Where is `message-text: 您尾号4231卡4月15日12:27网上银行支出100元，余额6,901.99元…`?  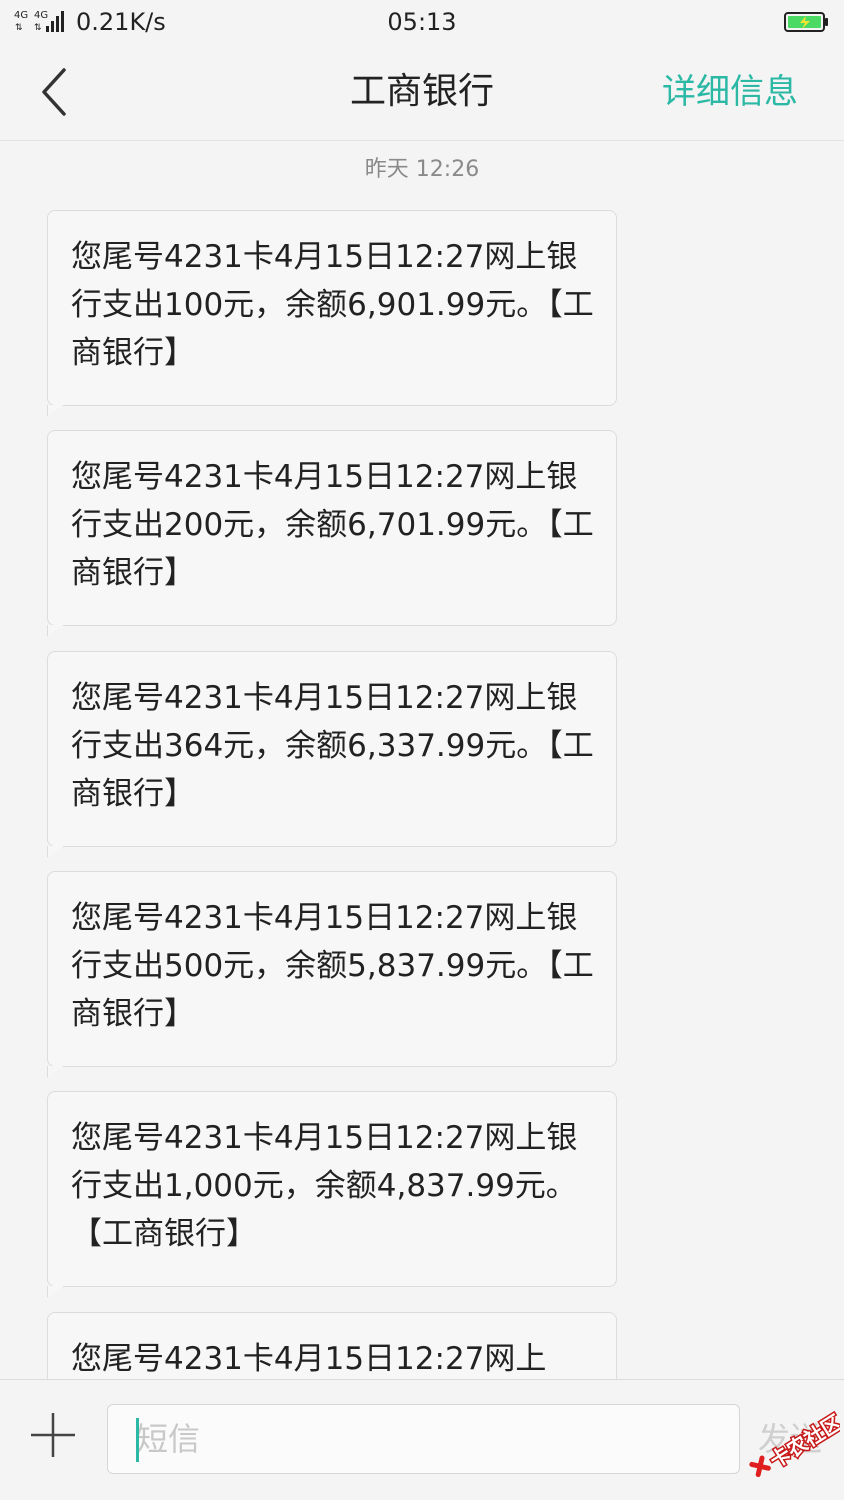 message-text: 您尾号4231卡4月15日12:27网上银行支出100元，余额6,901.99元… is located at coordinates (332, 305).